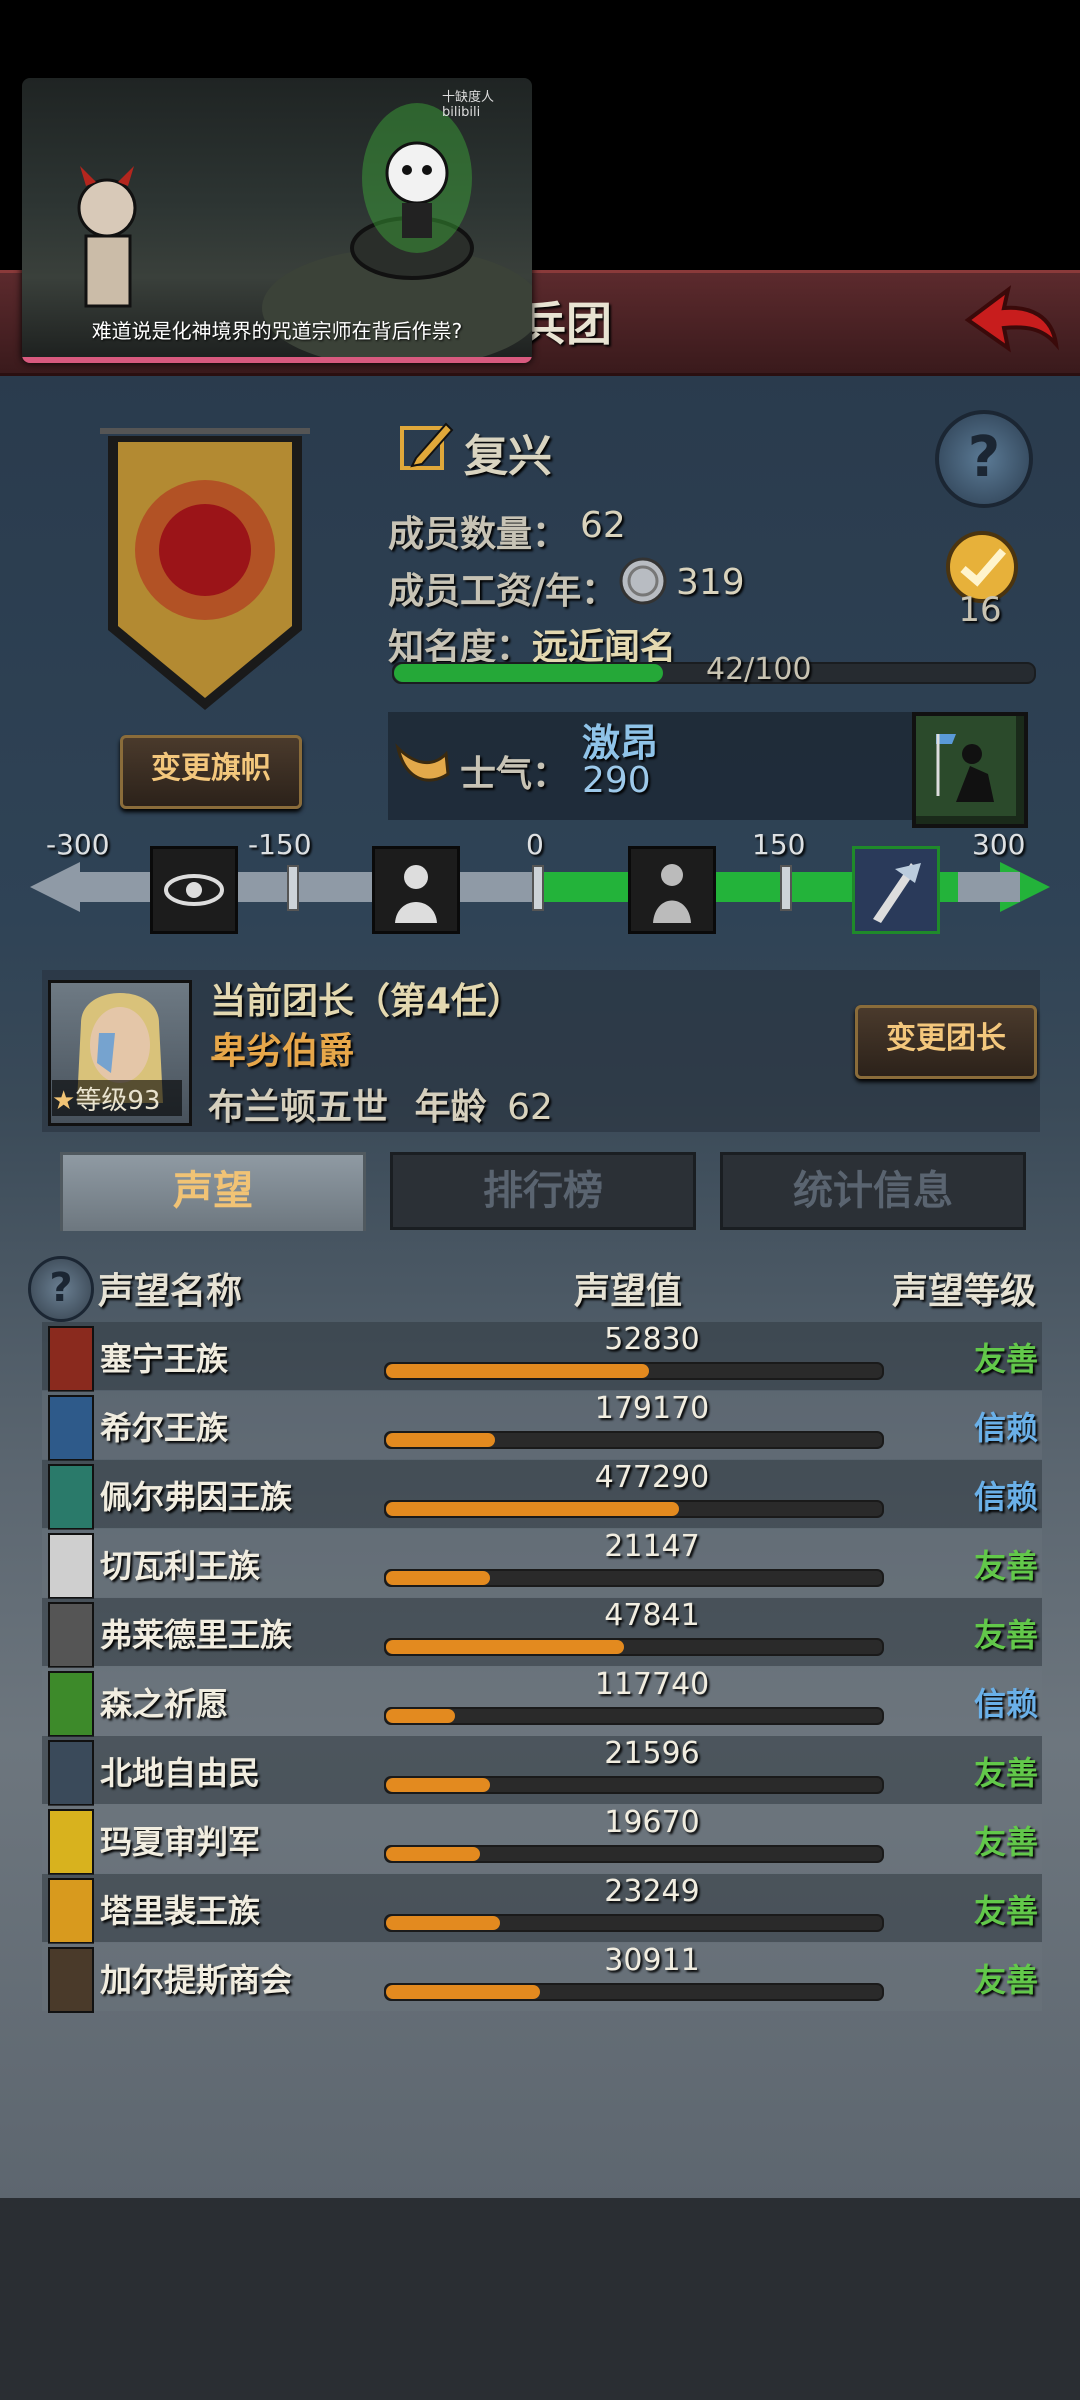  Describe the element at coordinates (542, 1495) in the screenshot. I see `reputation-row: 佩尔弗因王族 477290 信赖` at that location.